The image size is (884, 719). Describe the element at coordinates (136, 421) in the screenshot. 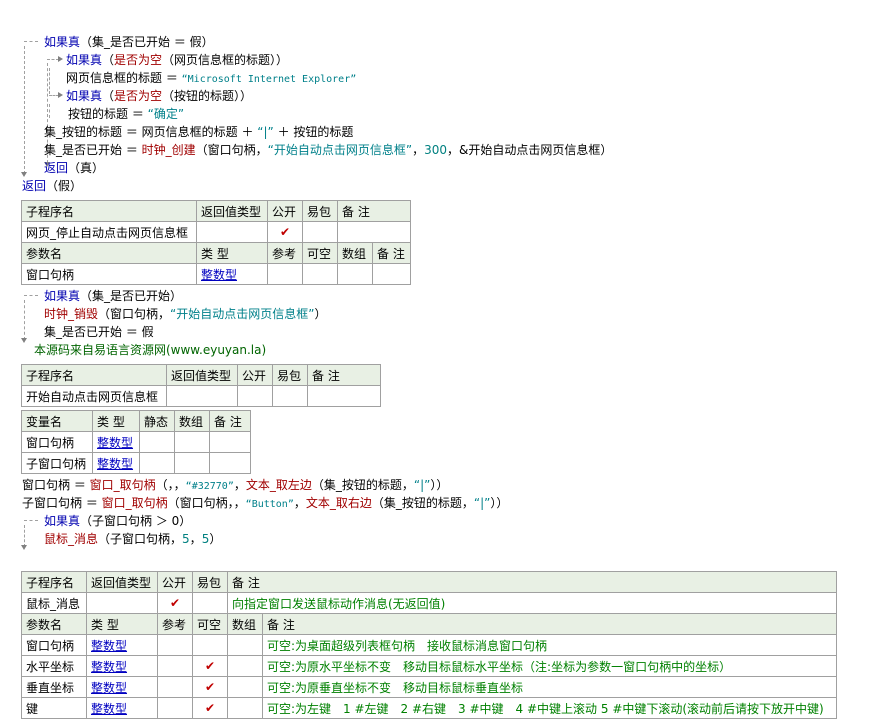

I see `table-header-row: 变量名 类 型 静态 数组 备 注` at that location.